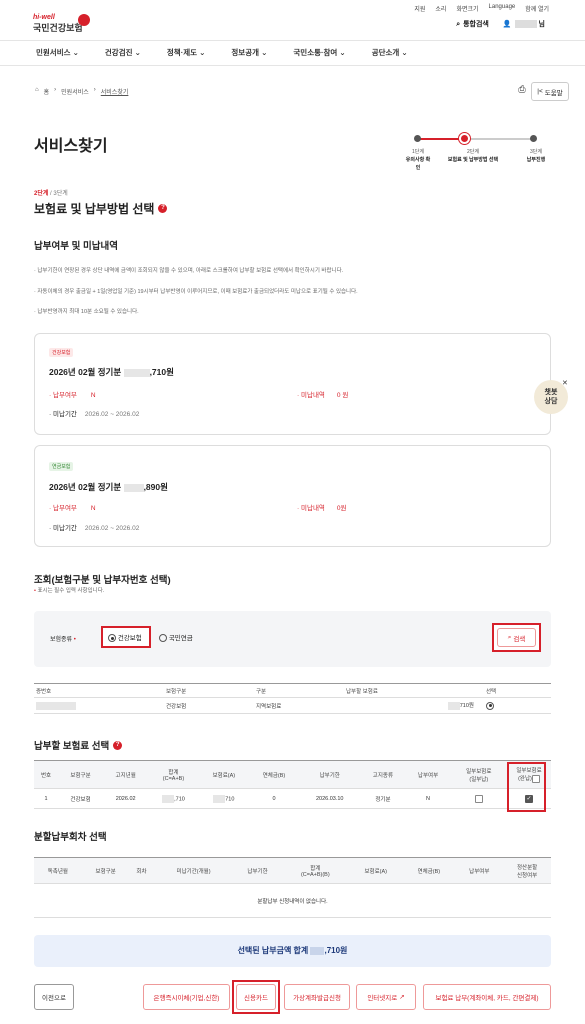 The width and height of the screenshot is (585, 1024). I want to click on gnb-item: 공단소개 ⌄, so click(390, 52).